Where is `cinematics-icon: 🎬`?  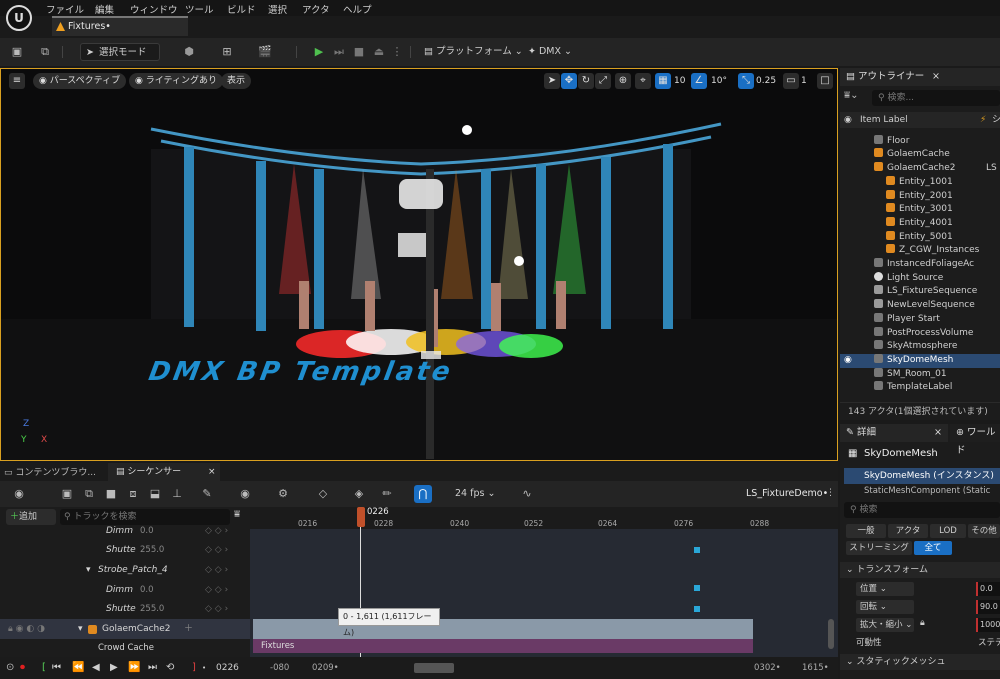 cinematics-icon: 🎬 is located at coordinates (265, 52).